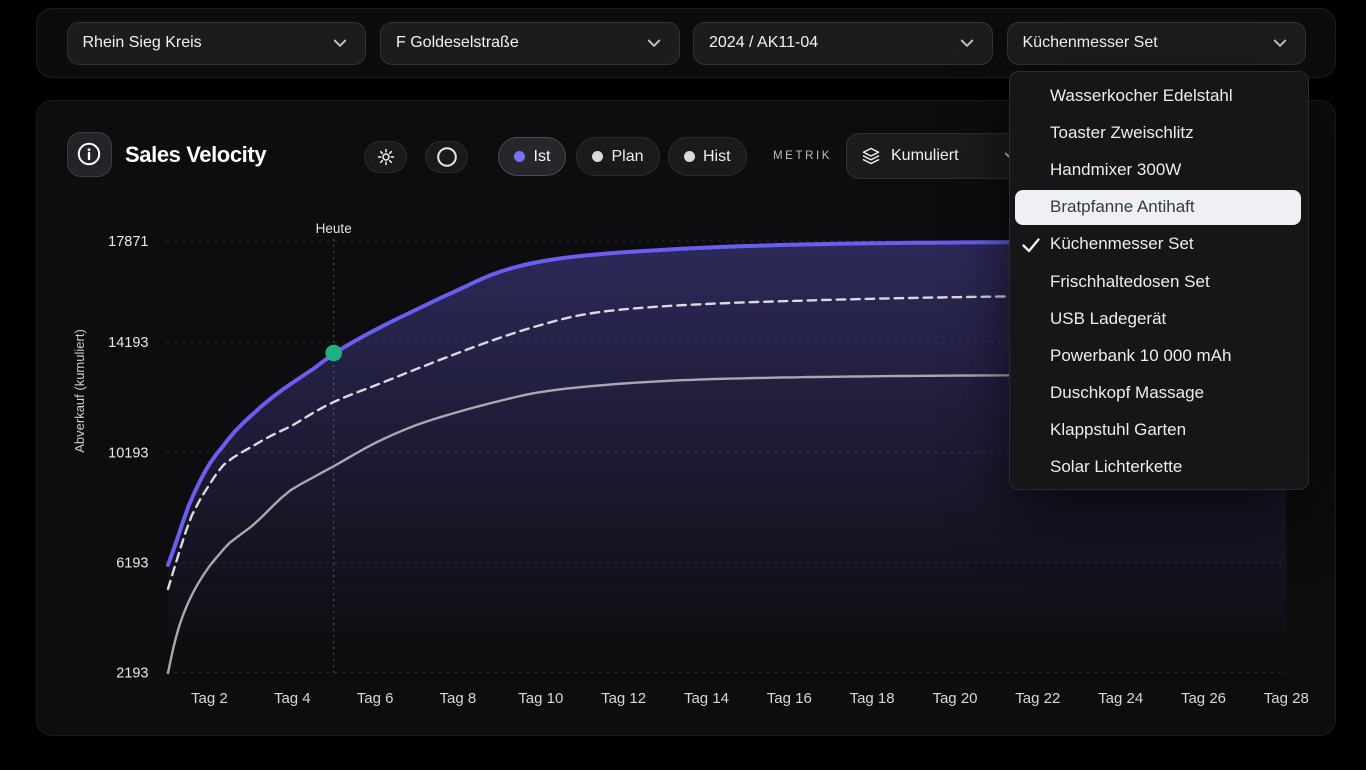 This screenshot has width=1366, height=770. I want to click on svg-text: 17871, so click(128, 242).